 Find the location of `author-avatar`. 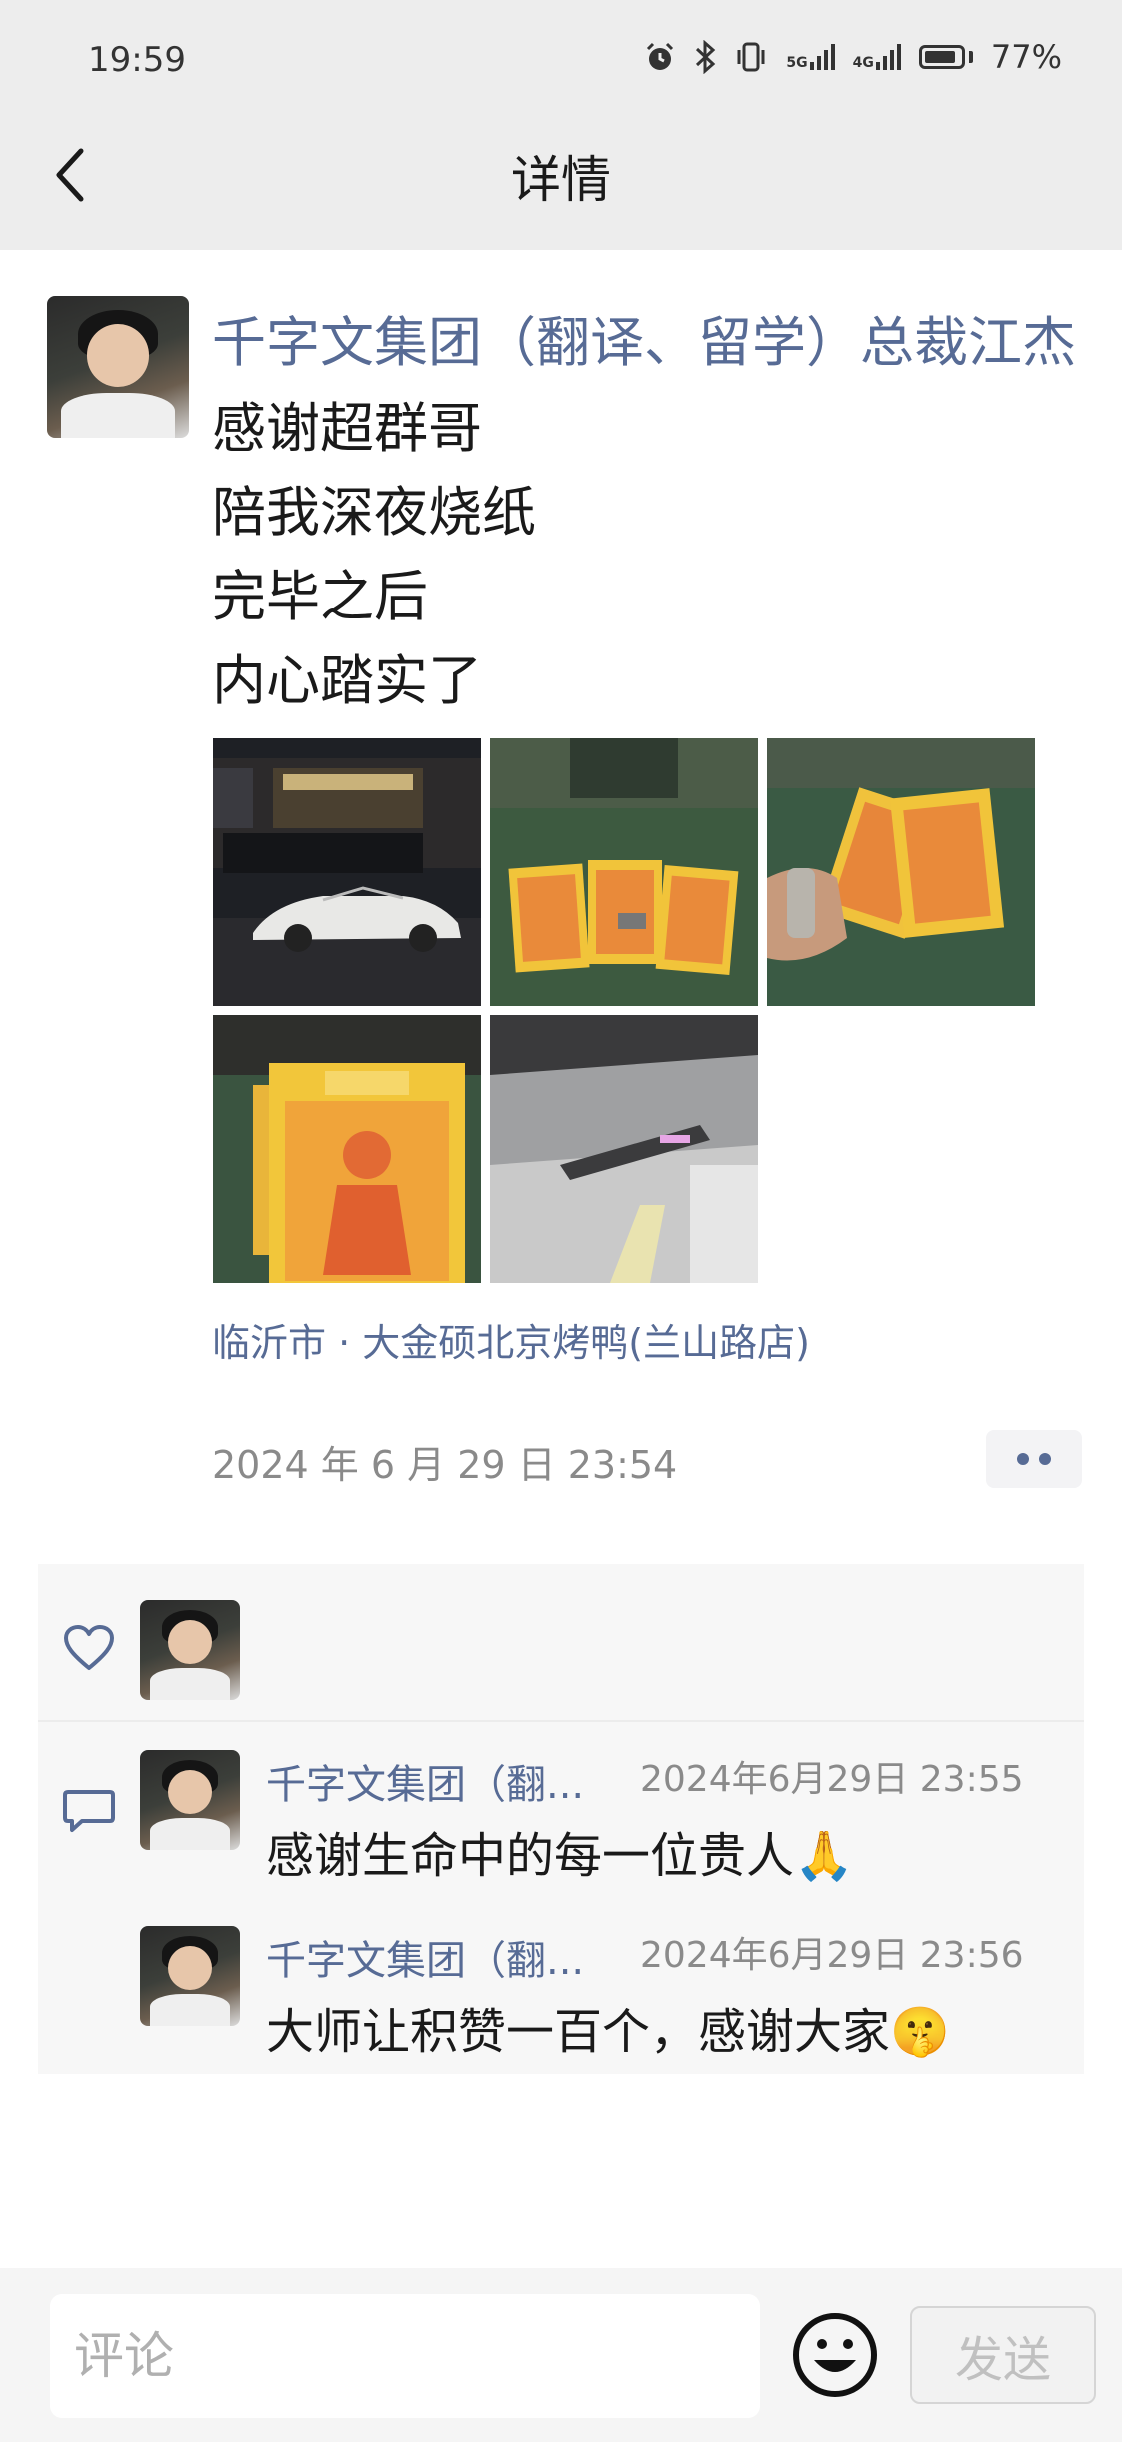

author-avatar is located at coordinates (118, 367).